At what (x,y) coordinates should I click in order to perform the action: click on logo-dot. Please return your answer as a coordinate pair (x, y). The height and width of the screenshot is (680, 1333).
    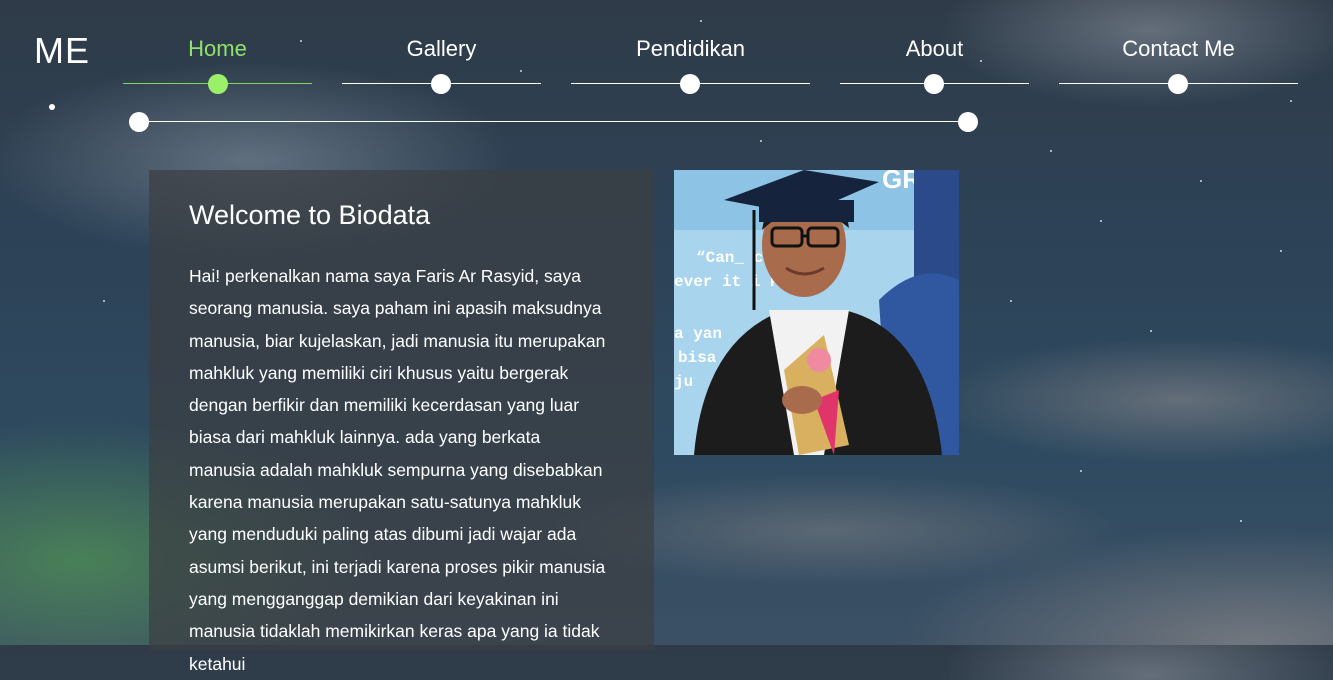
    Looking at the image, I should click on (52, 107).